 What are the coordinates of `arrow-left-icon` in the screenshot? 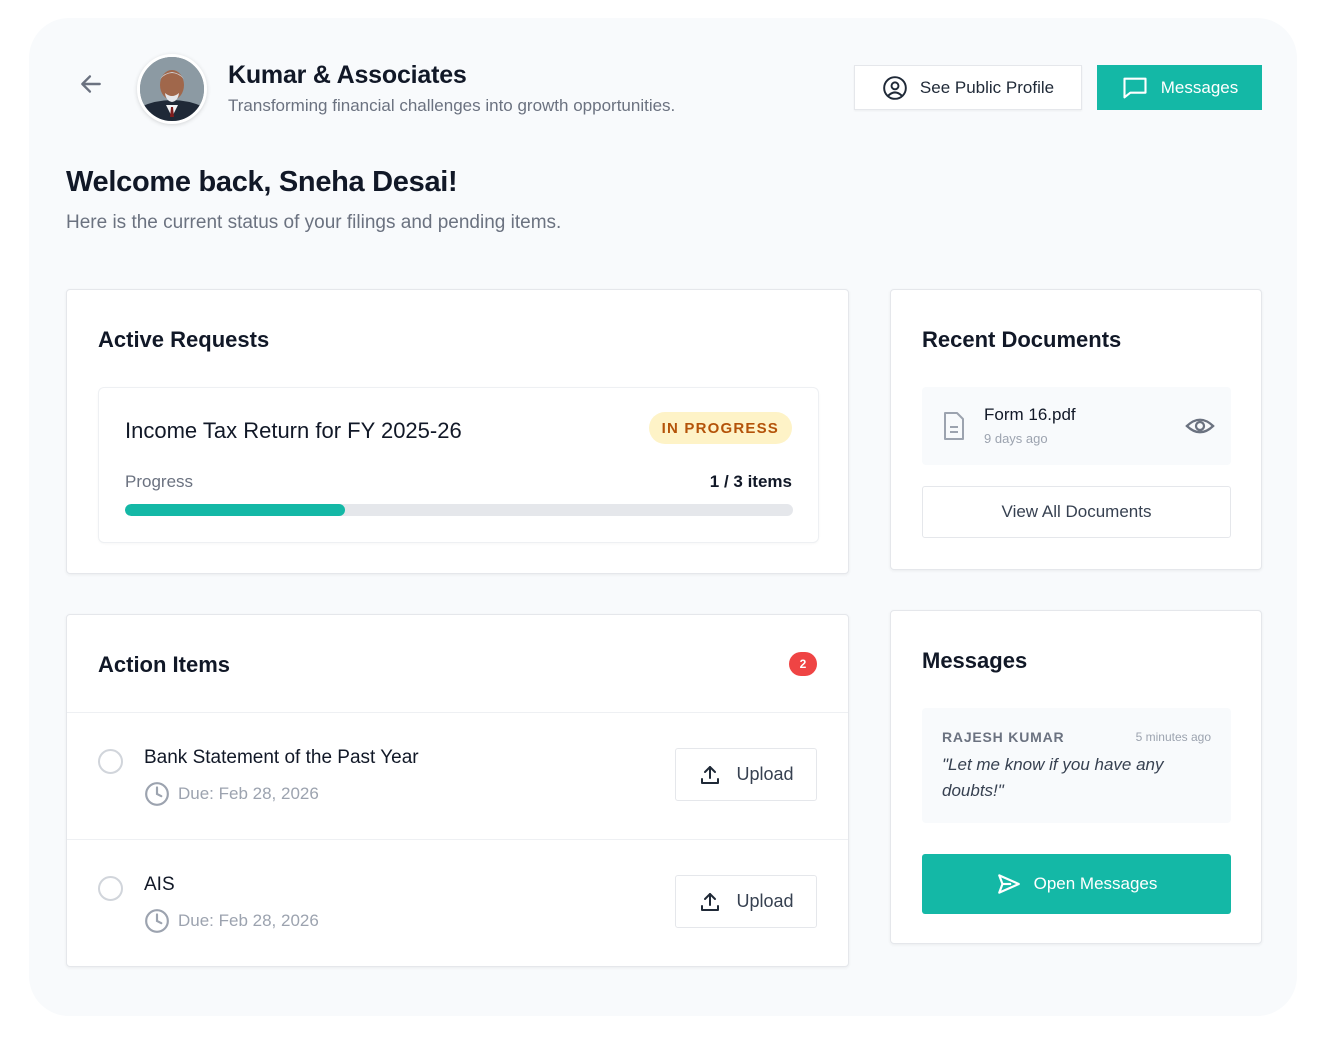 It's located at (91, 84).